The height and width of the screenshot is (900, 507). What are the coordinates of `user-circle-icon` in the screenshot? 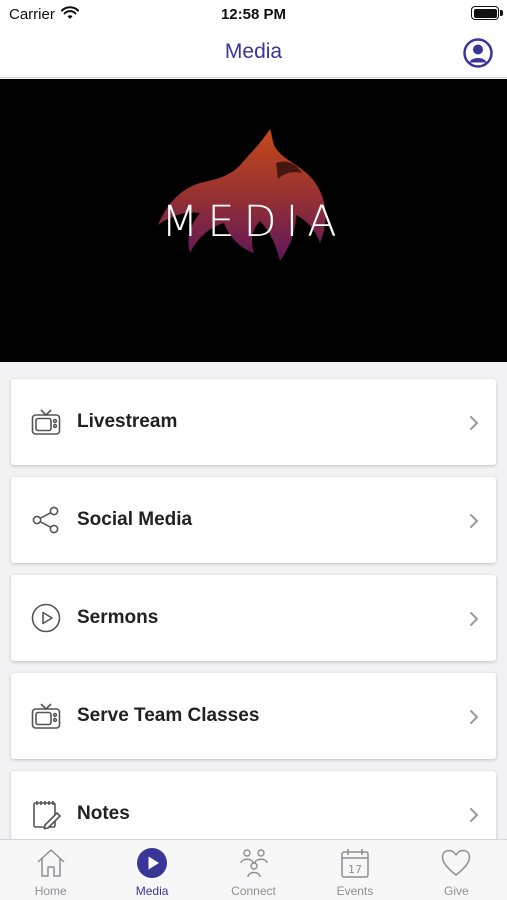 It's located at (478, 53).